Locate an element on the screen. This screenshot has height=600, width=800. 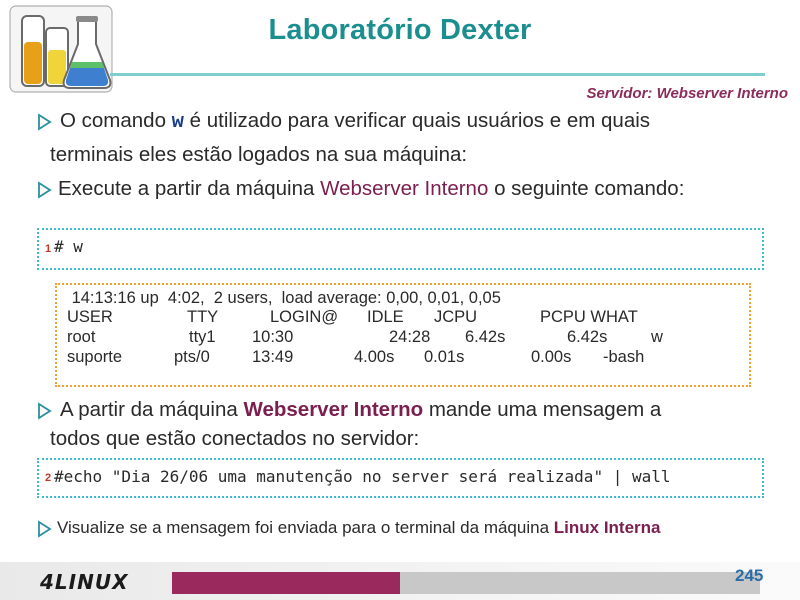
cell-idle: 24:28 is located at coordinates (410, 337).